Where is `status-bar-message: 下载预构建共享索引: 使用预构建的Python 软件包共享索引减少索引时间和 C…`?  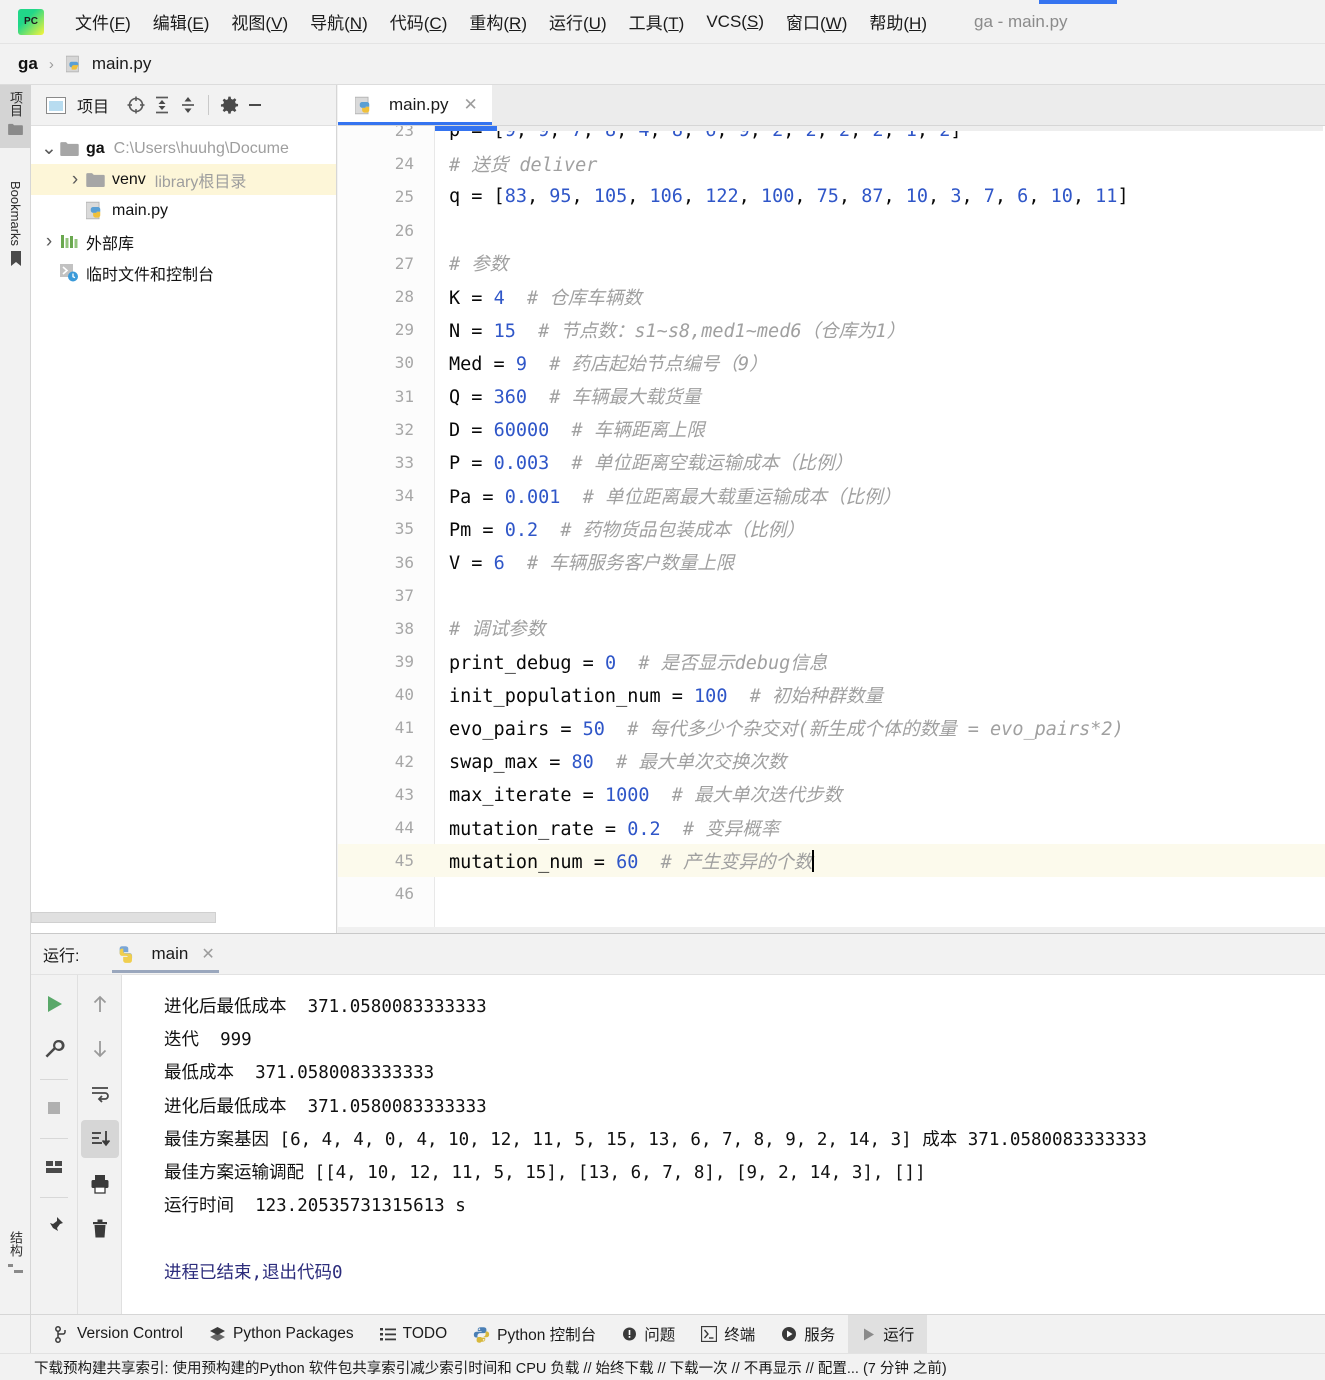
status-bar-message: 下载预构建共享索引: 使用预构建的Python 软件包共享索引减少索引时间和 C… is located at coordinates (490, 1367).